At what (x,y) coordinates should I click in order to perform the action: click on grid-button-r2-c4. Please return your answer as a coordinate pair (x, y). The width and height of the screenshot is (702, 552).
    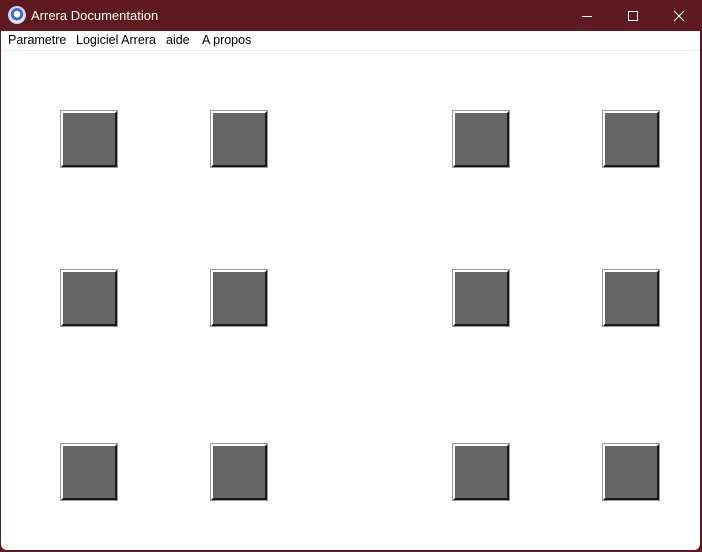
    Looking at the image, I should click on (631, 298).